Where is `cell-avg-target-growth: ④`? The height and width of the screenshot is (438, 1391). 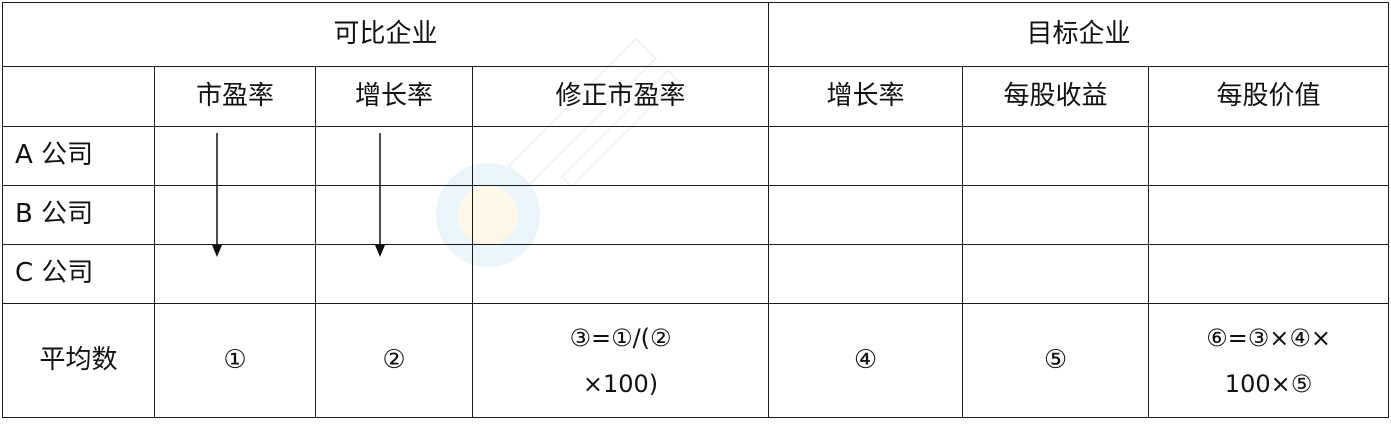
cell-avg-target-growth: ④ is located at coordinates (866, 360).